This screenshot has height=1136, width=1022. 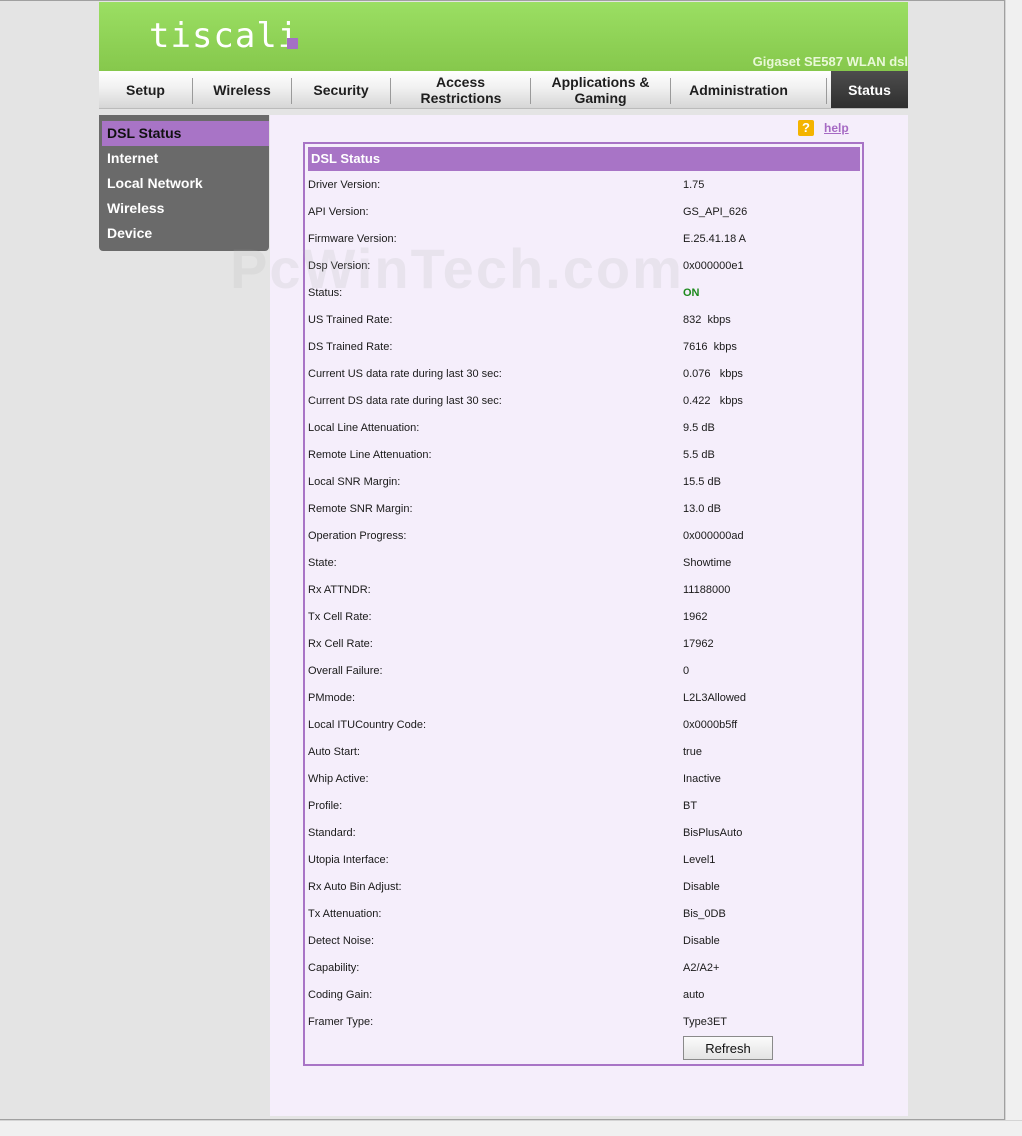 I want to click on row-label: Overall Failure:, so click(x=345, y=671).